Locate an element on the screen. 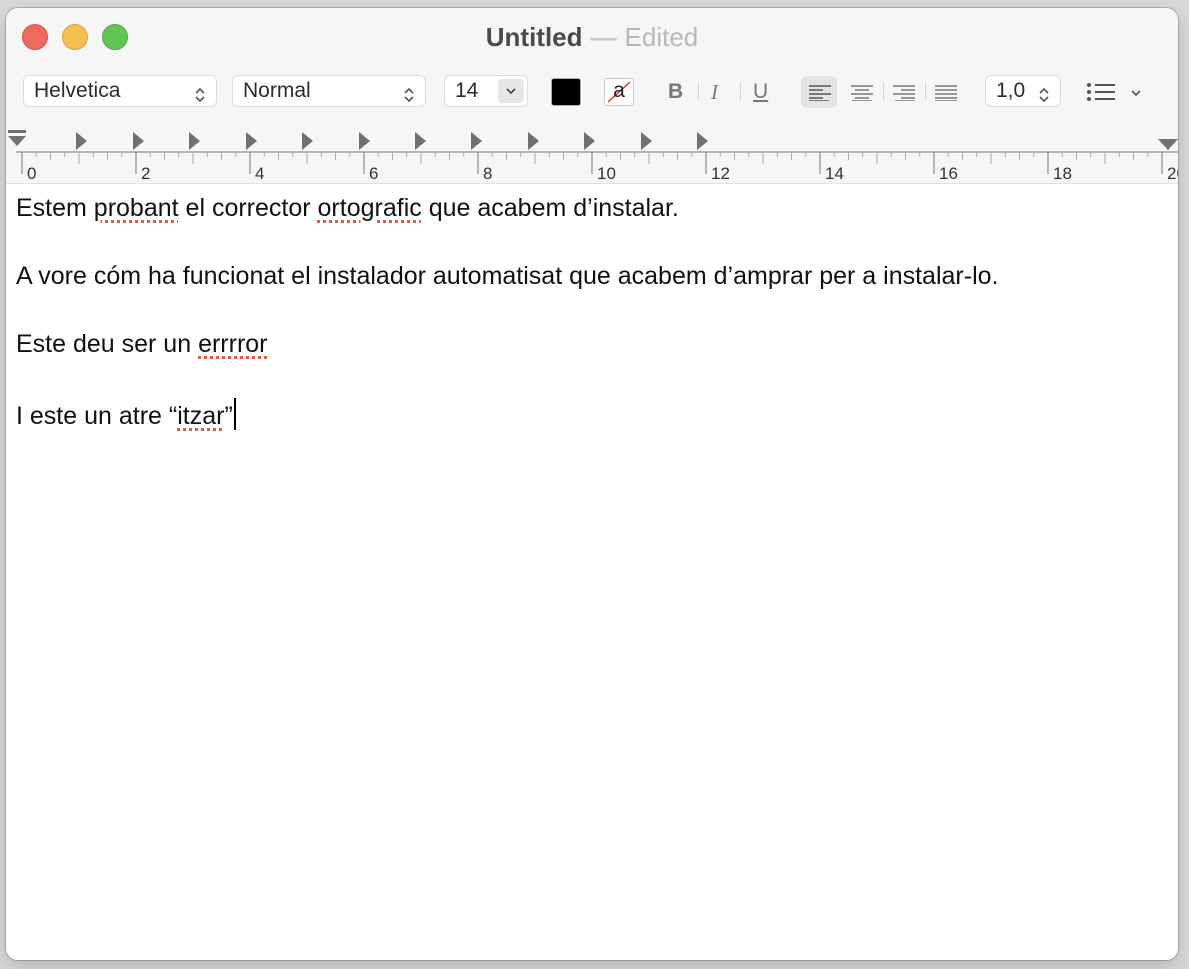 This screenshot has height=969, width=1189. font-family-select: Helvetica is located at coordinates (120, 91).